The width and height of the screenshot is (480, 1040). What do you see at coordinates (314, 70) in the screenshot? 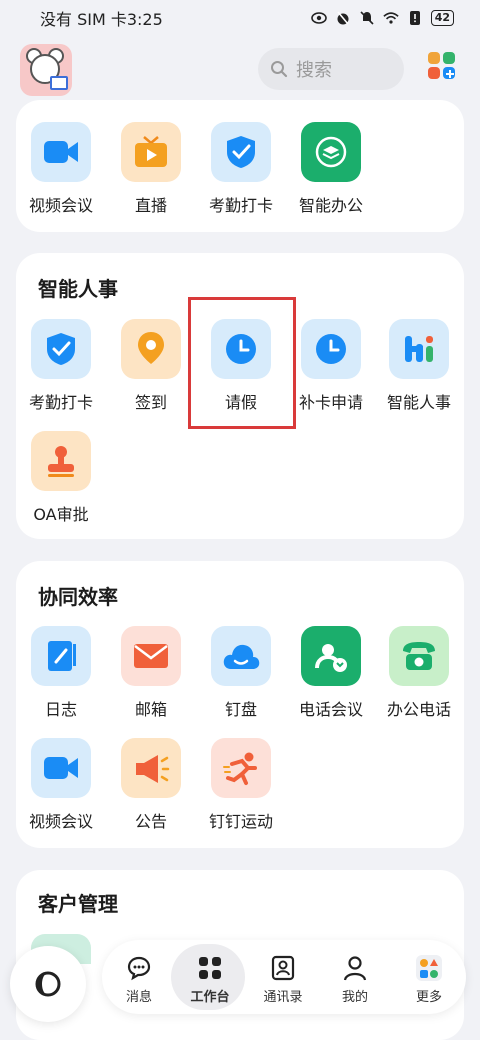
I see `search-placeholder: 搜索` at bounding box center [314, 70].